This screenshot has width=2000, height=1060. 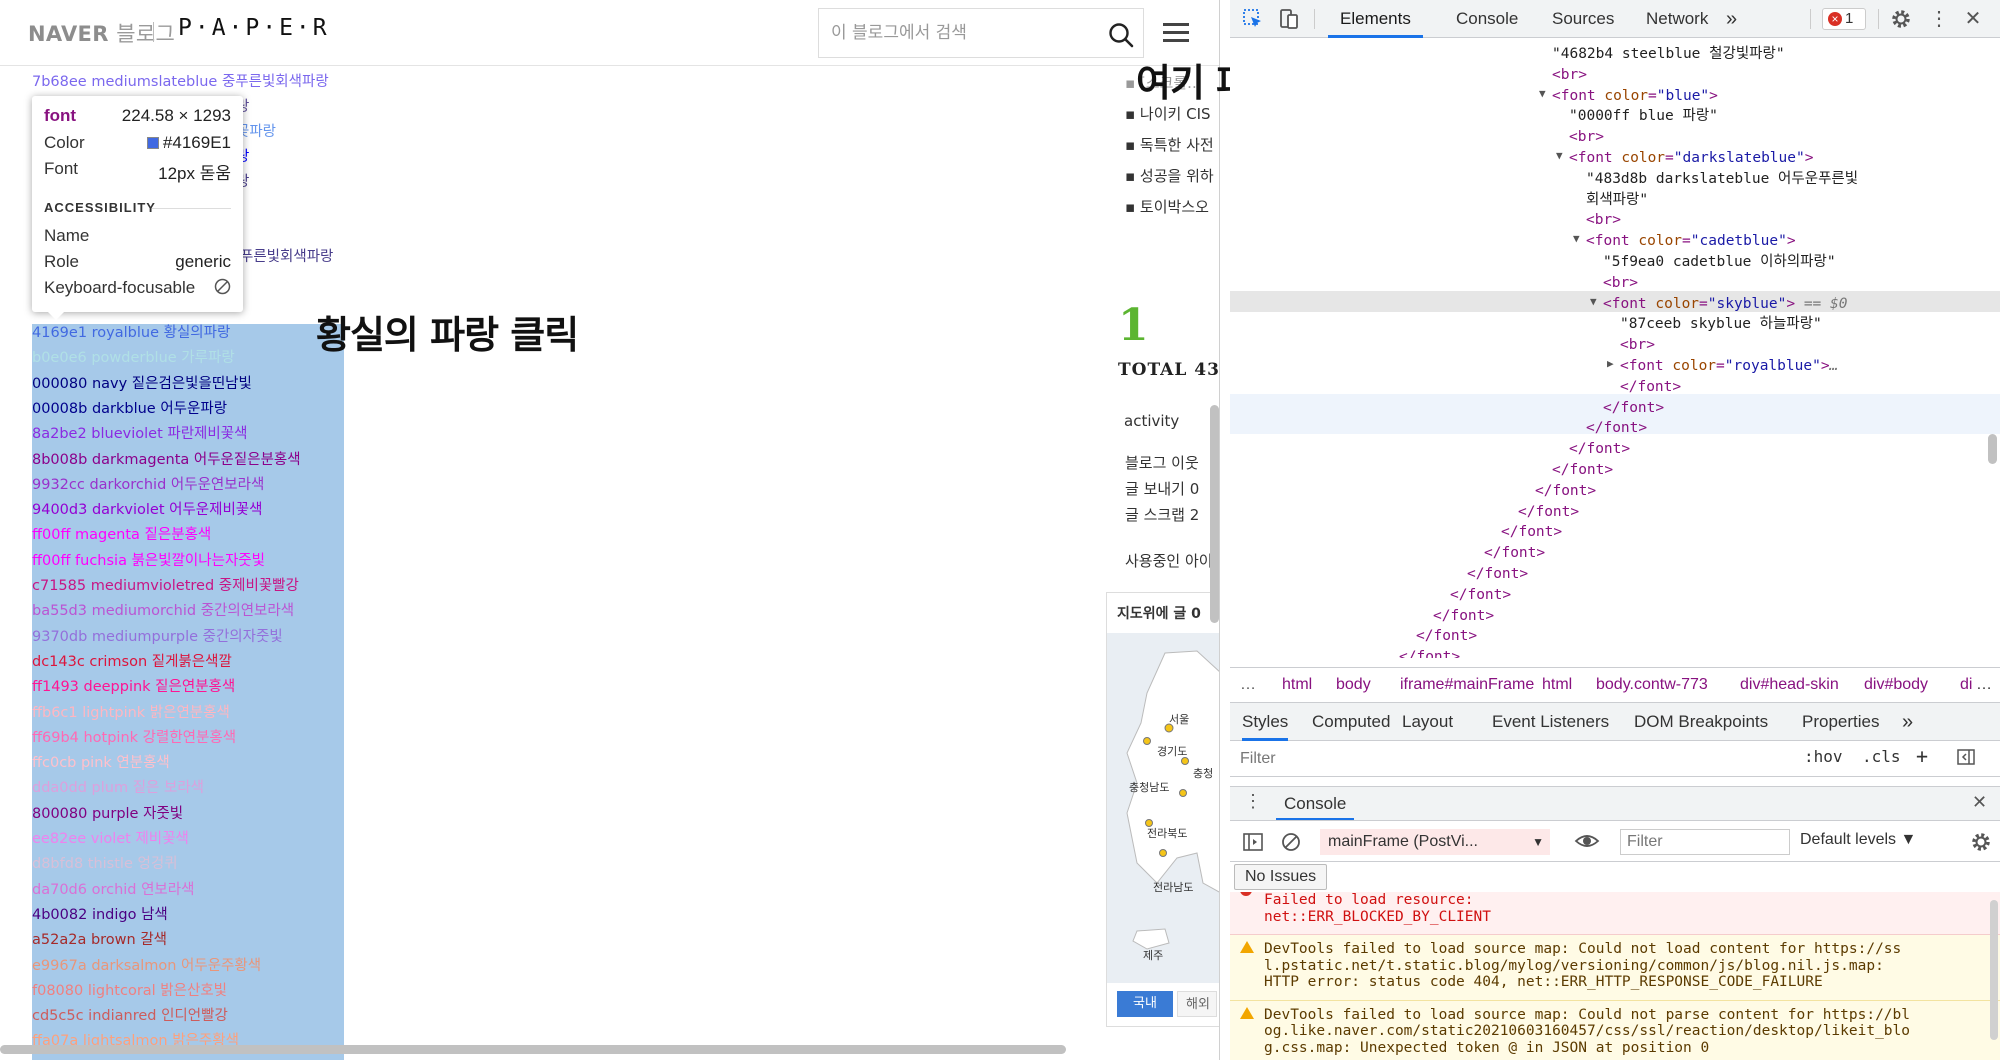 I want to click on activity-item: 글 스크랩 2, so click(x=1162, y=514).